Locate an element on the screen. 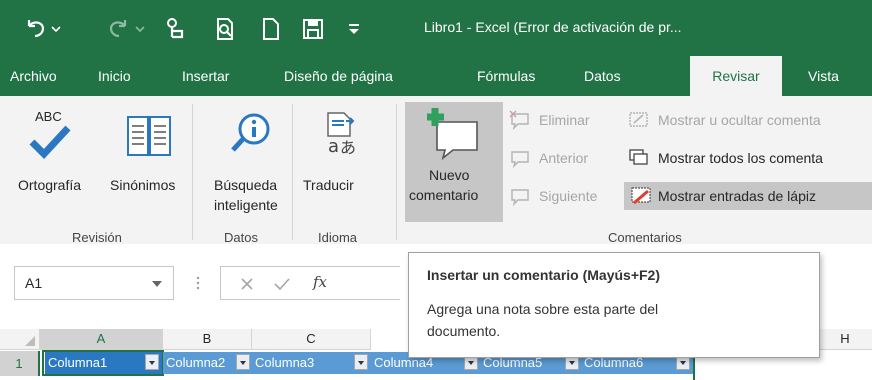  redo-button is located at coordinates (126, 29).